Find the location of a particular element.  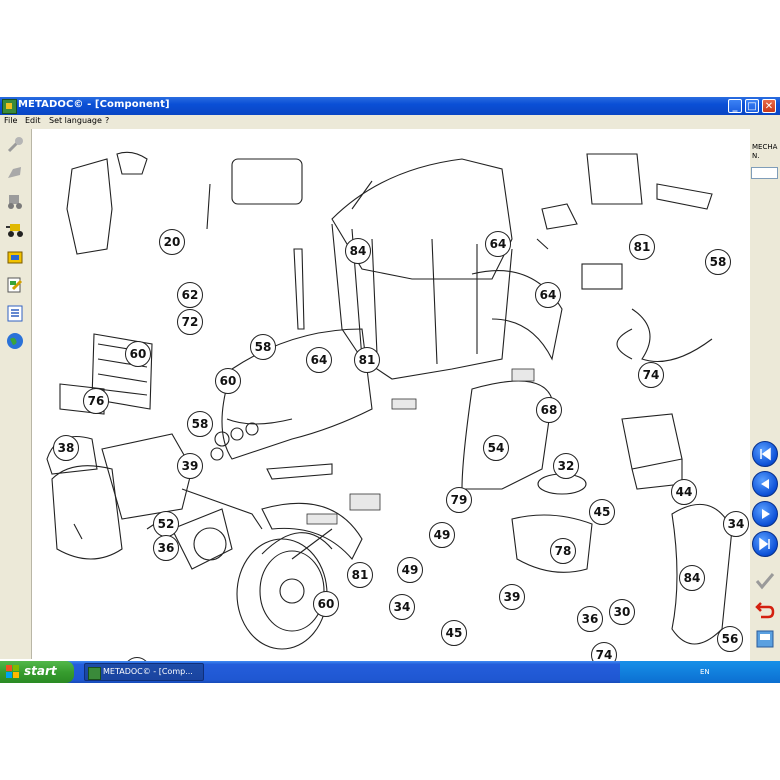

next-page-button is located at coordinates (765, 514).